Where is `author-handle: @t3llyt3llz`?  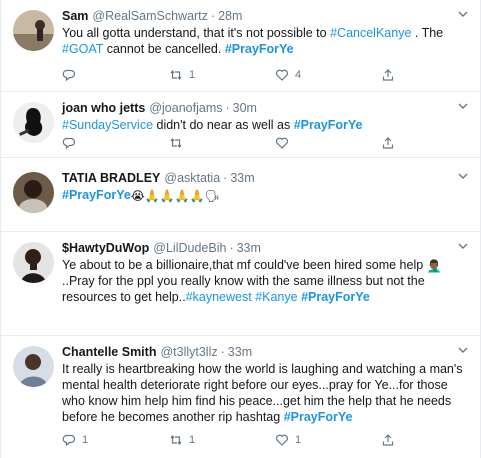 author-handle: @t3llyt3llz is located at coordinates (188, 352).